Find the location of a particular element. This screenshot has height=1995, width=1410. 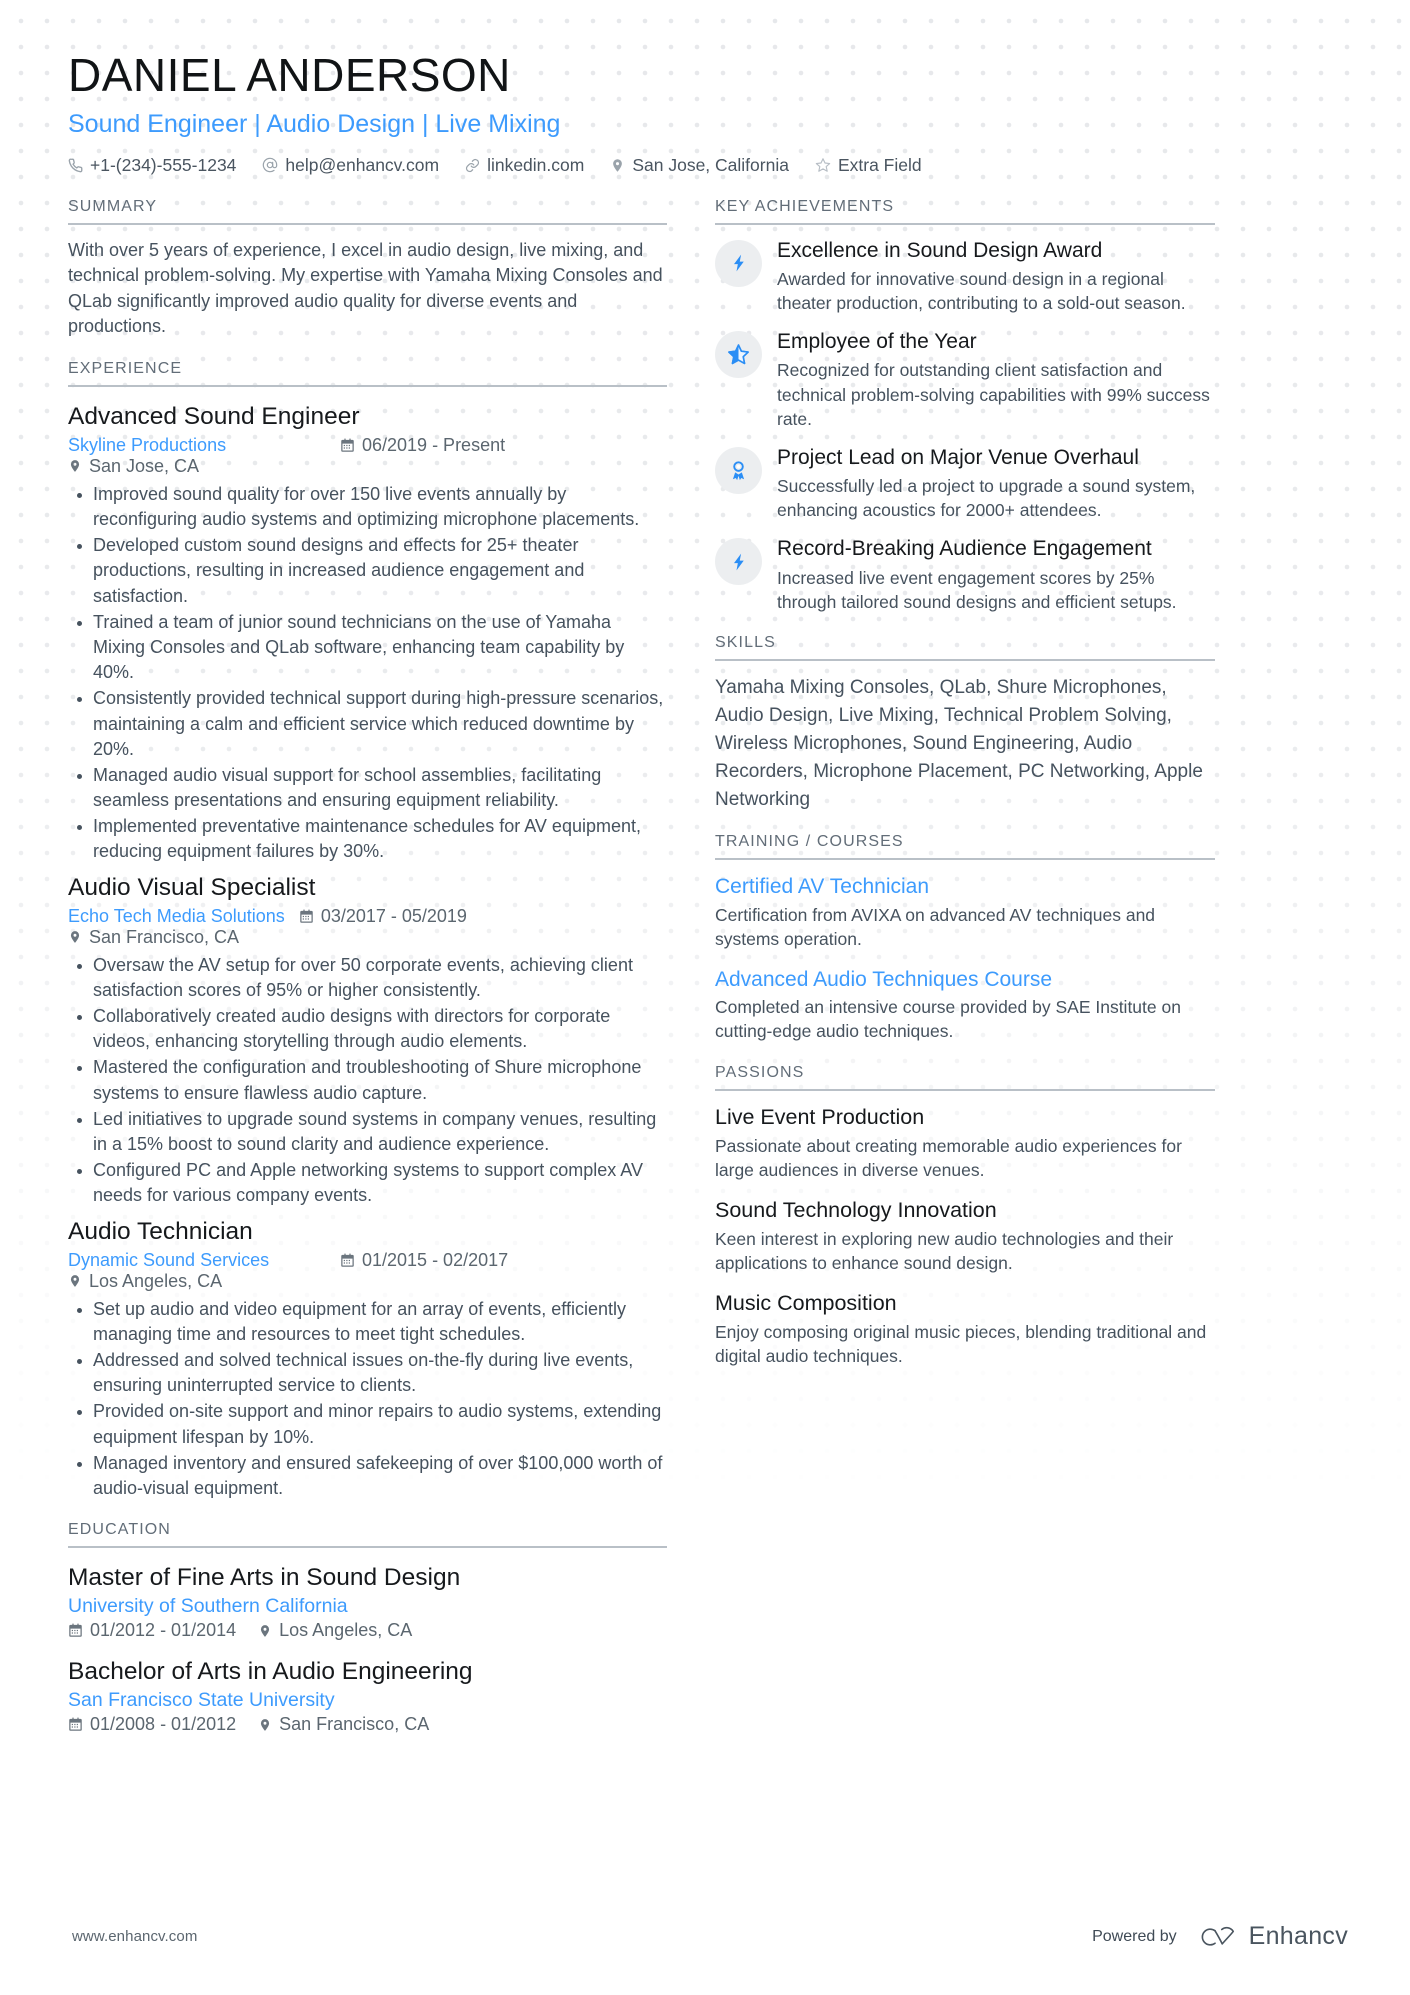

passion-title: Sound Technology Innovation is located at coordinates (856, 1209).